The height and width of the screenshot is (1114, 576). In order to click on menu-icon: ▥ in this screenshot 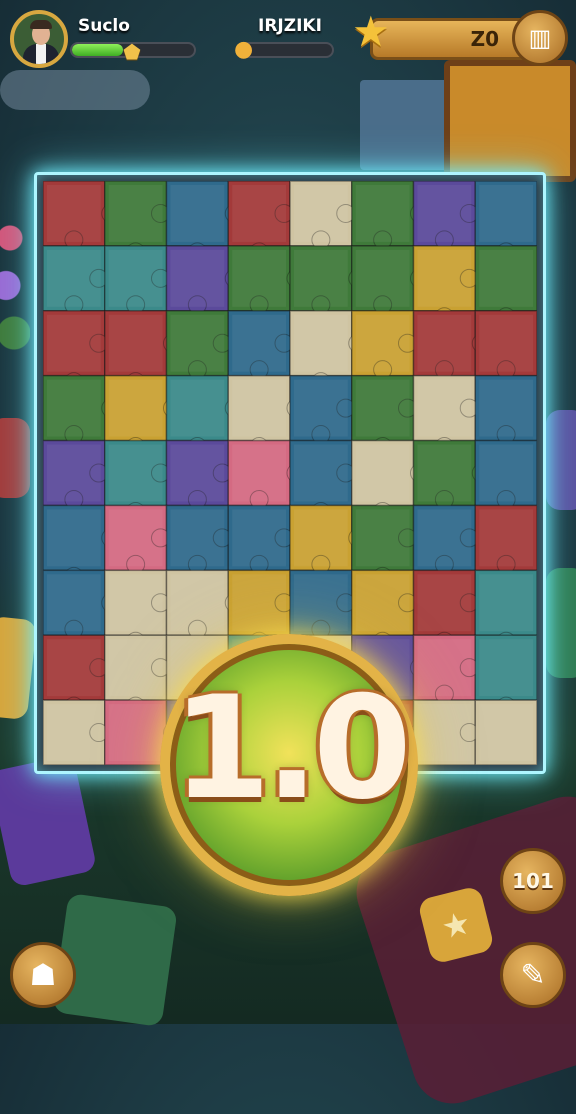, I will do `click(540, 38)`.